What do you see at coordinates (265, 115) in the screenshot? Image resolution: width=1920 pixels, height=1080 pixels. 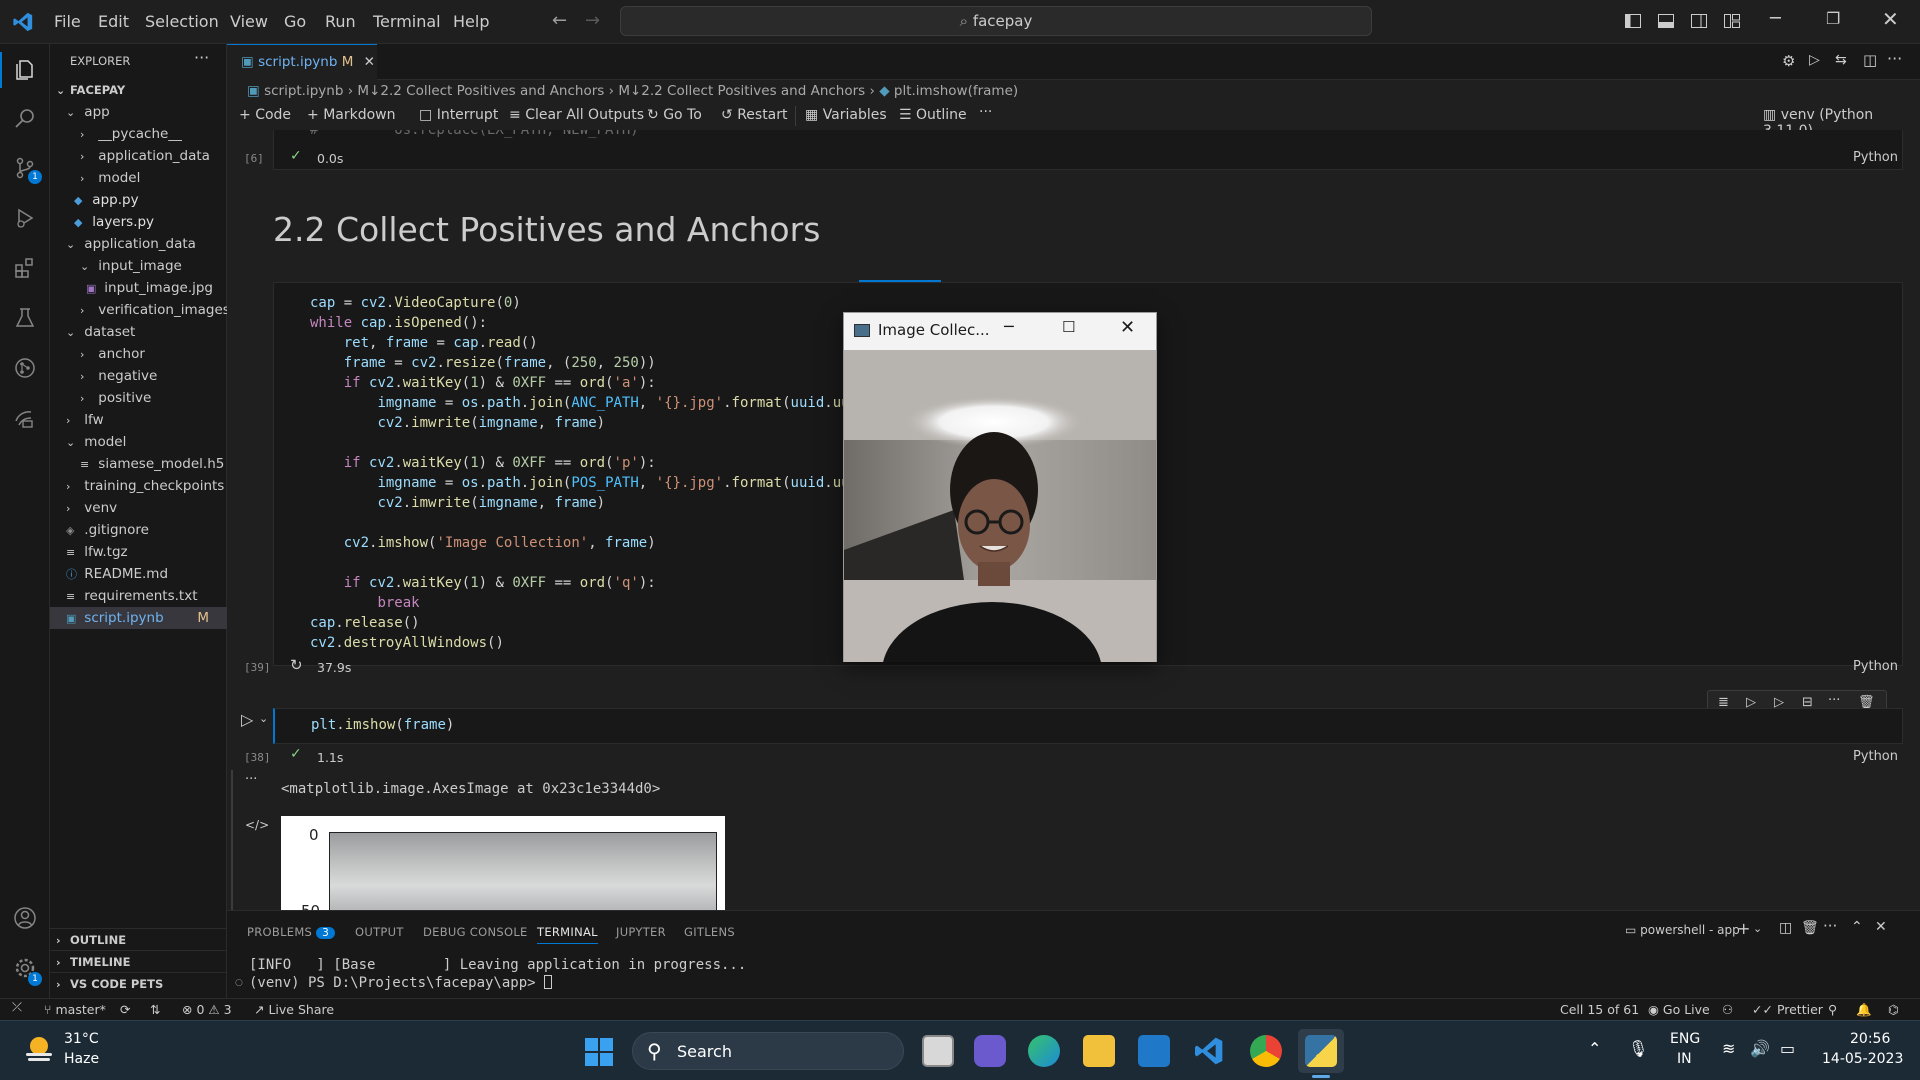 I see `add-code-button: + Code` at bounding box center [265, 115].